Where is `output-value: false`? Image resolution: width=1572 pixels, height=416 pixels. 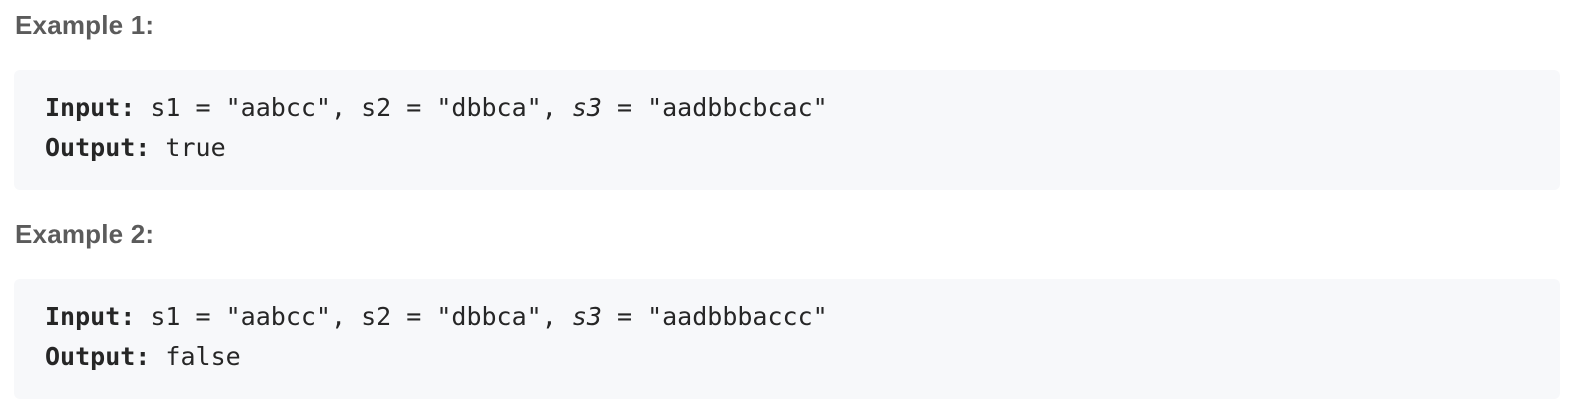 output-value: false is located at coordinates (195, 356).